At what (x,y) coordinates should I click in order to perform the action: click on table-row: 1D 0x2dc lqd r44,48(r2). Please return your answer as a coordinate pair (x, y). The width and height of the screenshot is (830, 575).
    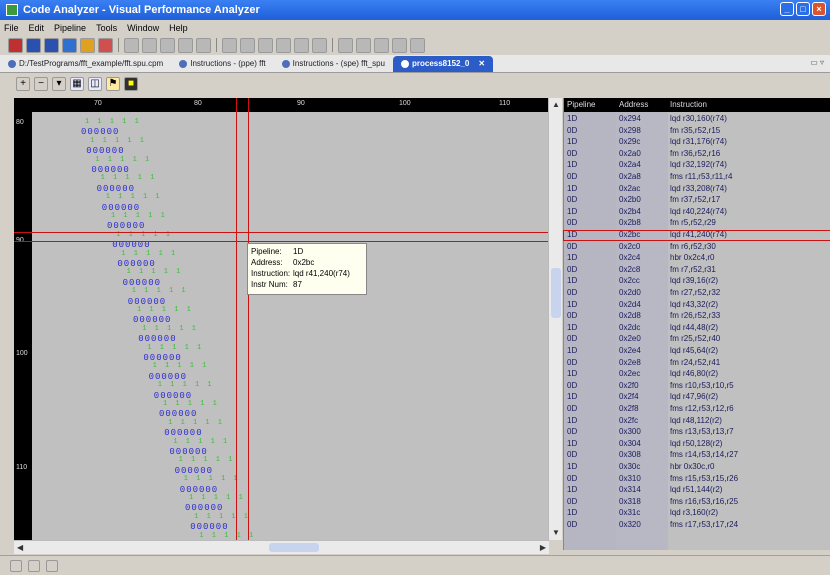
    Looking at the image, I should click on (697, 328).